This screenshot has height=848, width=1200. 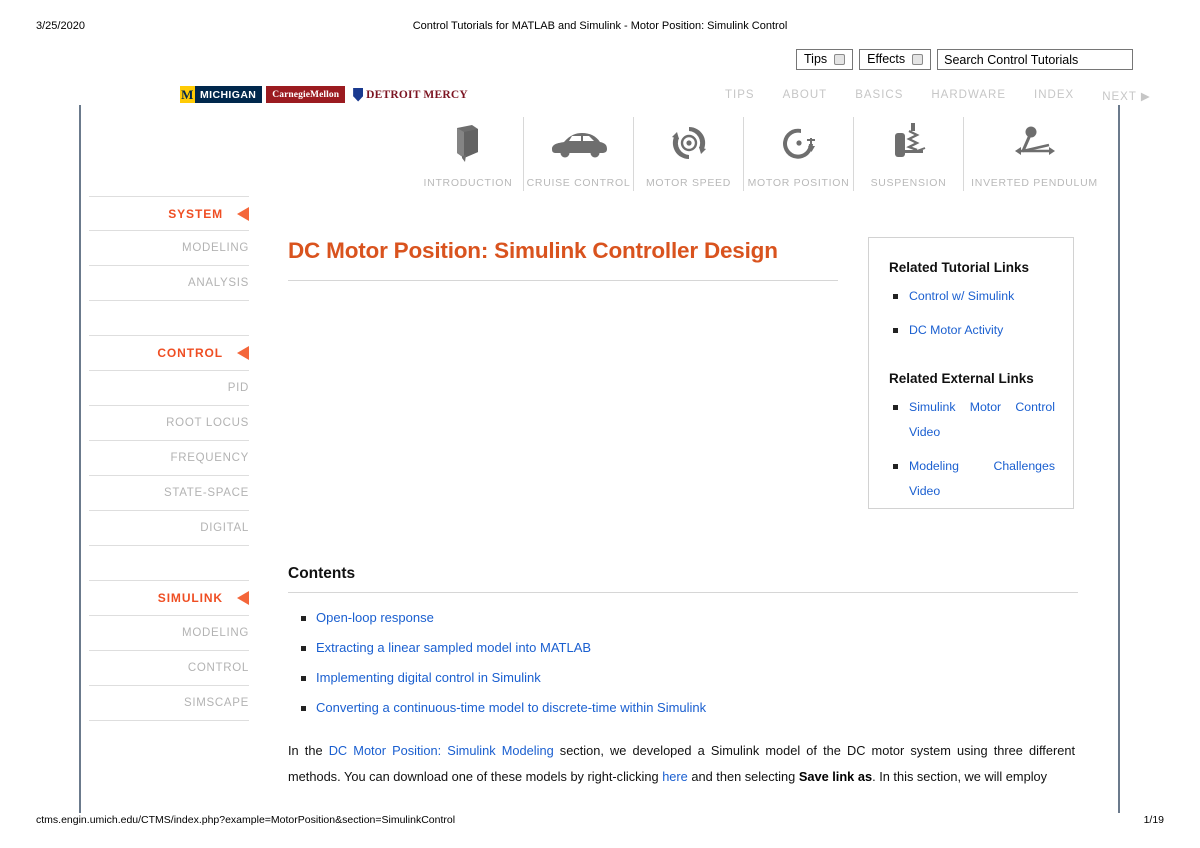 What do you see at coordinates (1011, 59) in the screenshot?
I see `search-input-value: Search Control Tutorials` at bounding box center [1011, 59].